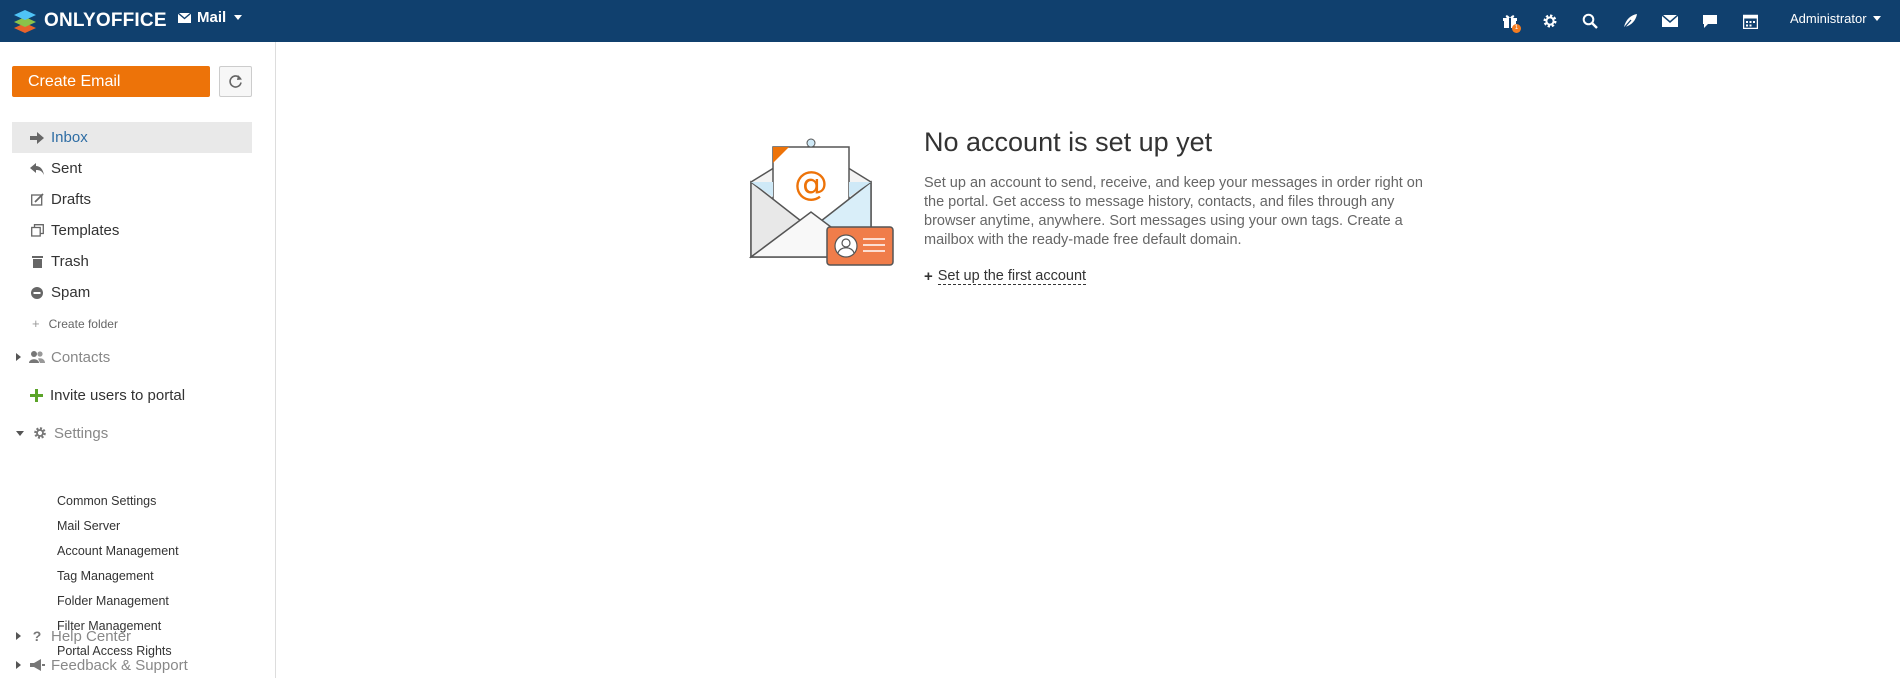  I want to click on help-center-section: ? Help Center, so click(142, 636).